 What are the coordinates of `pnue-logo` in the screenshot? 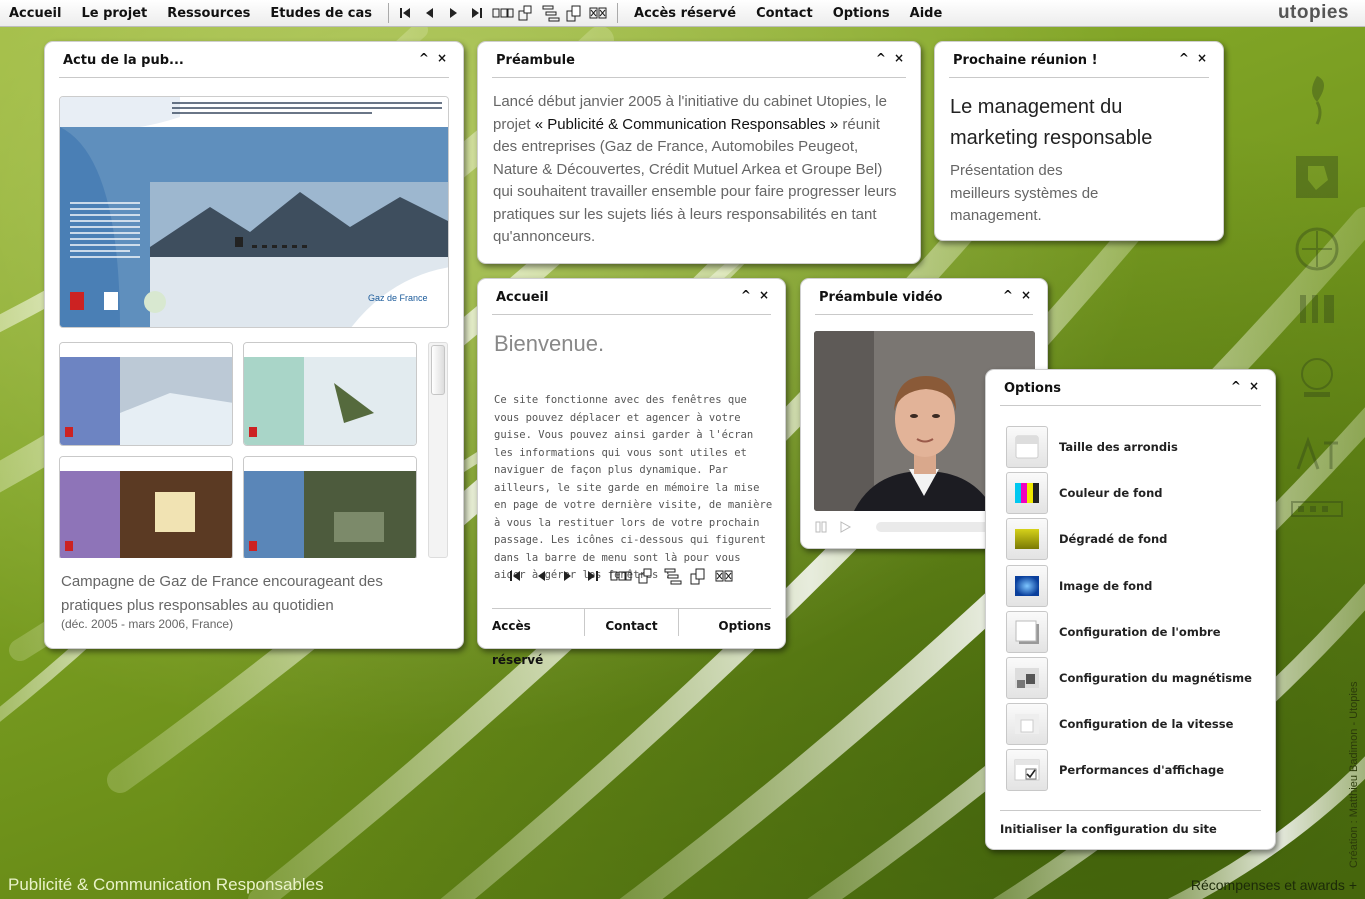 It's located at (1317, 377).